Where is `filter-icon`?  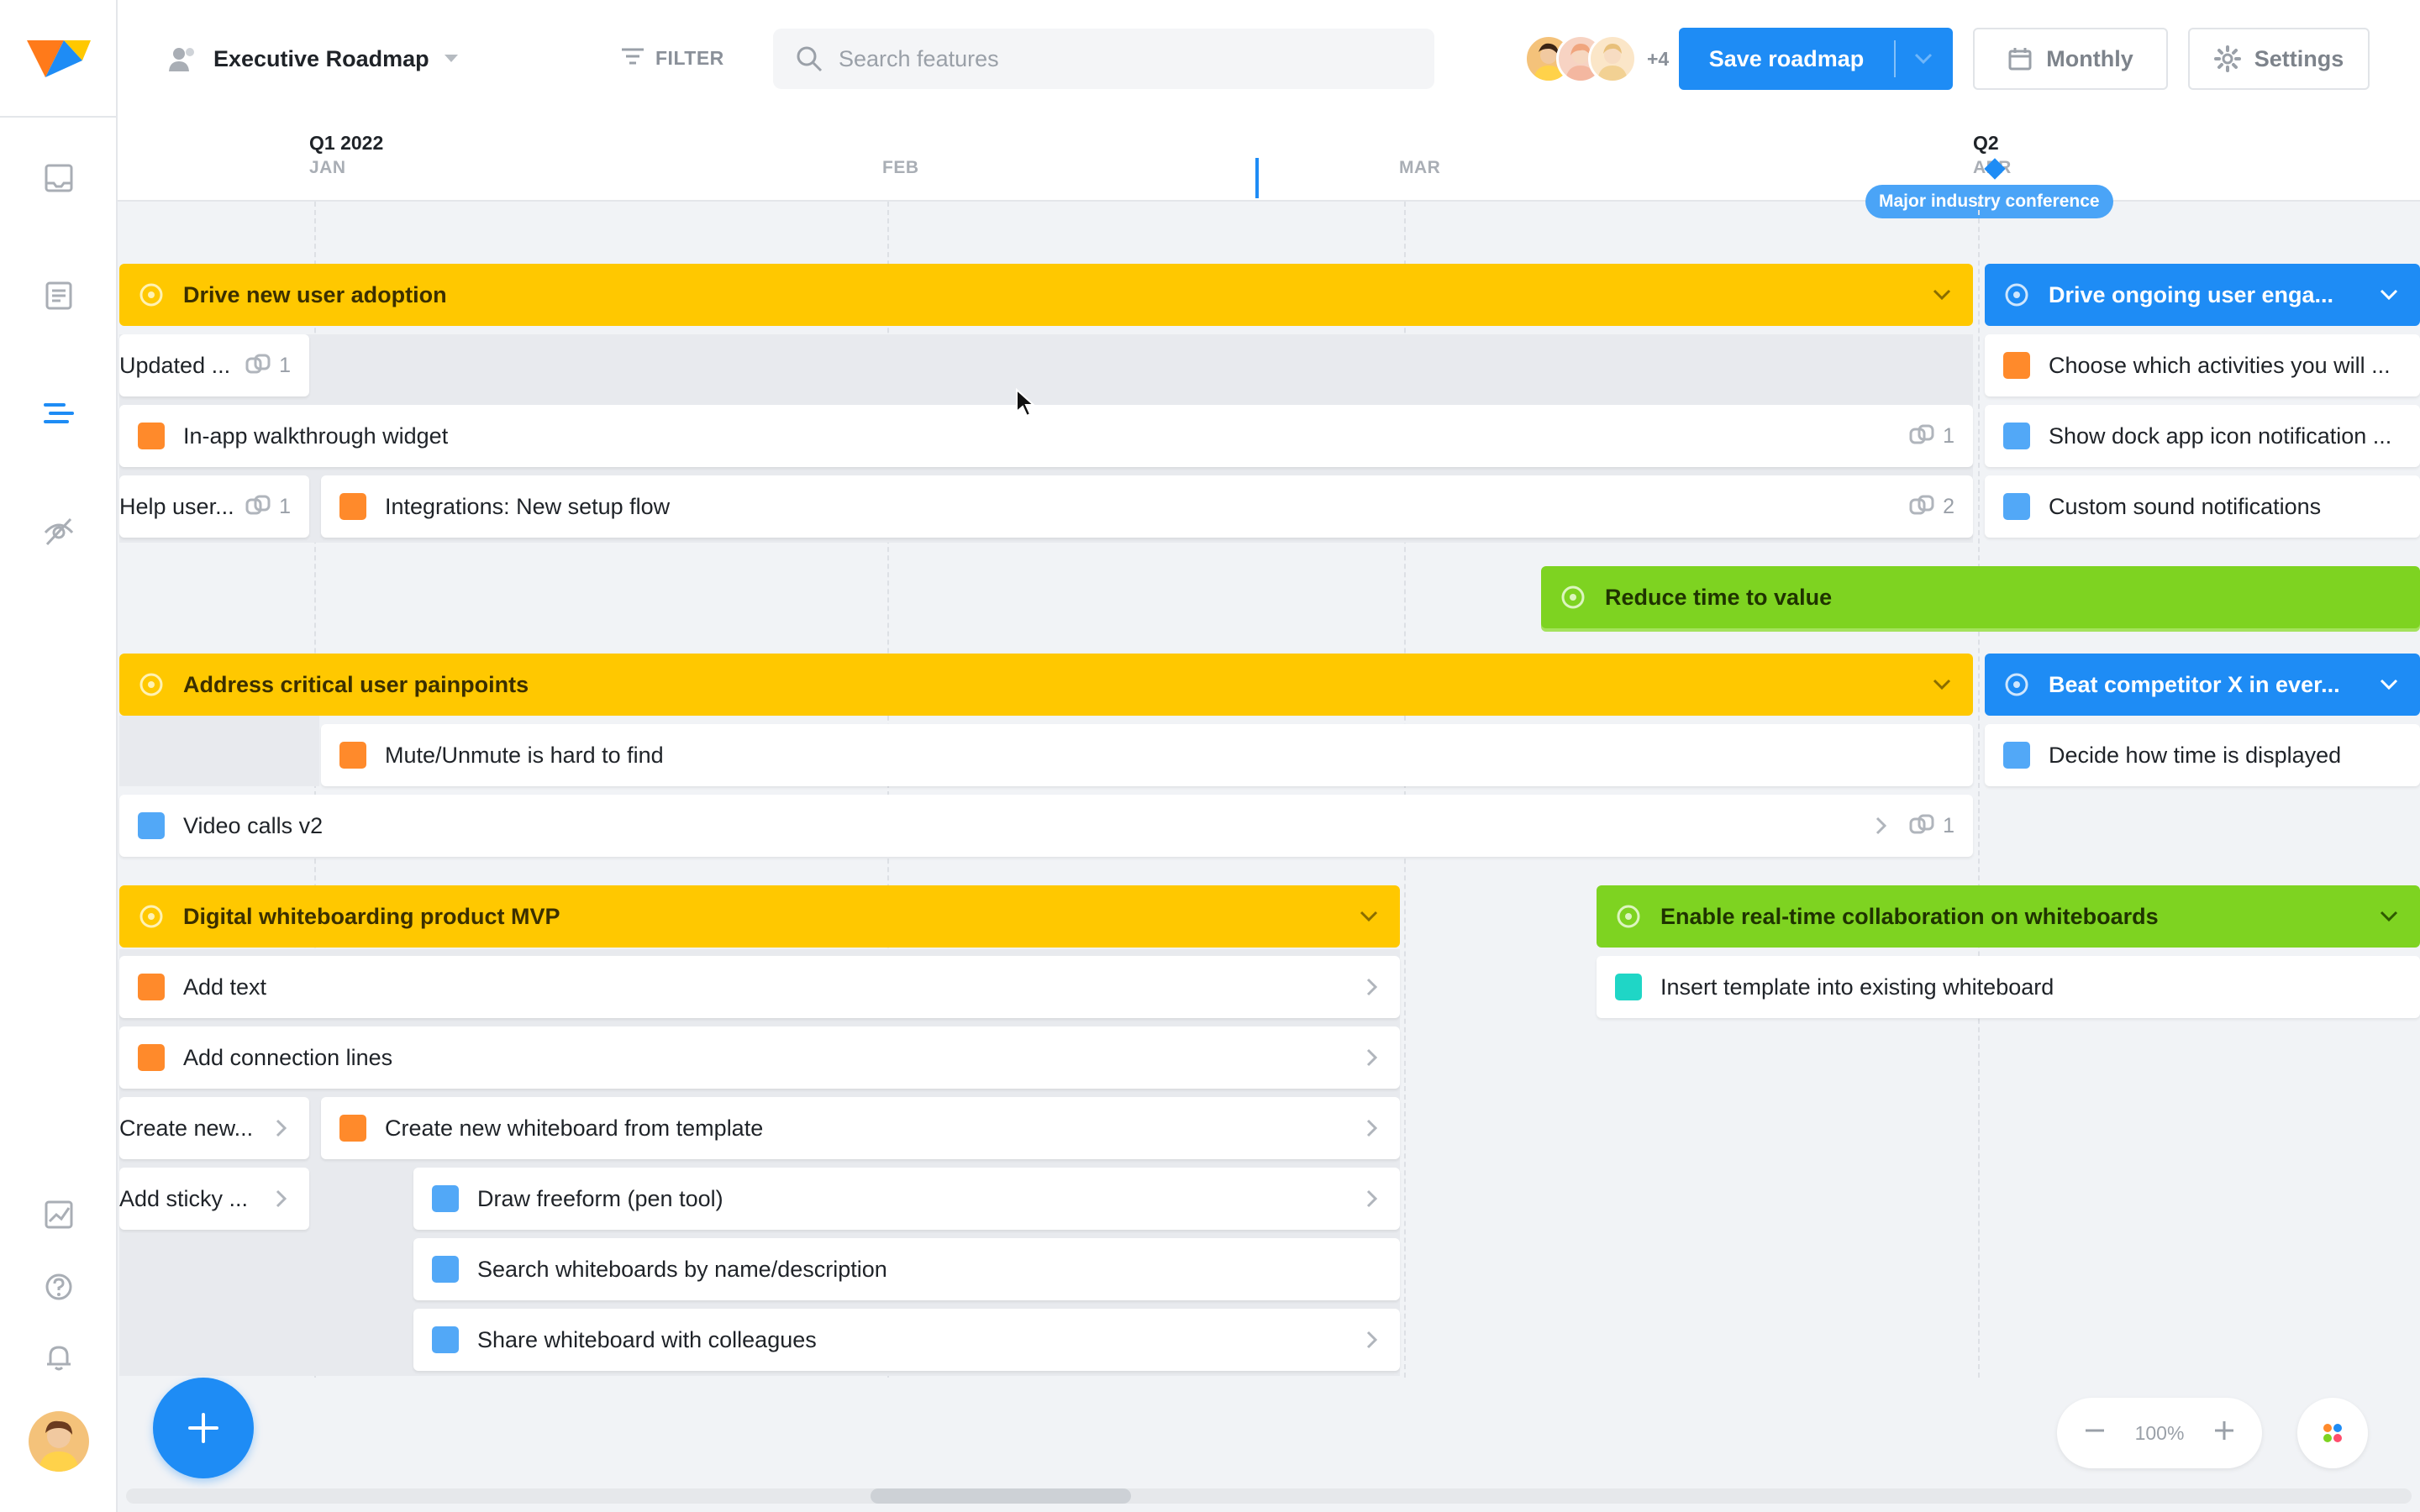
filter-icon is located at coordinates (633, 56).